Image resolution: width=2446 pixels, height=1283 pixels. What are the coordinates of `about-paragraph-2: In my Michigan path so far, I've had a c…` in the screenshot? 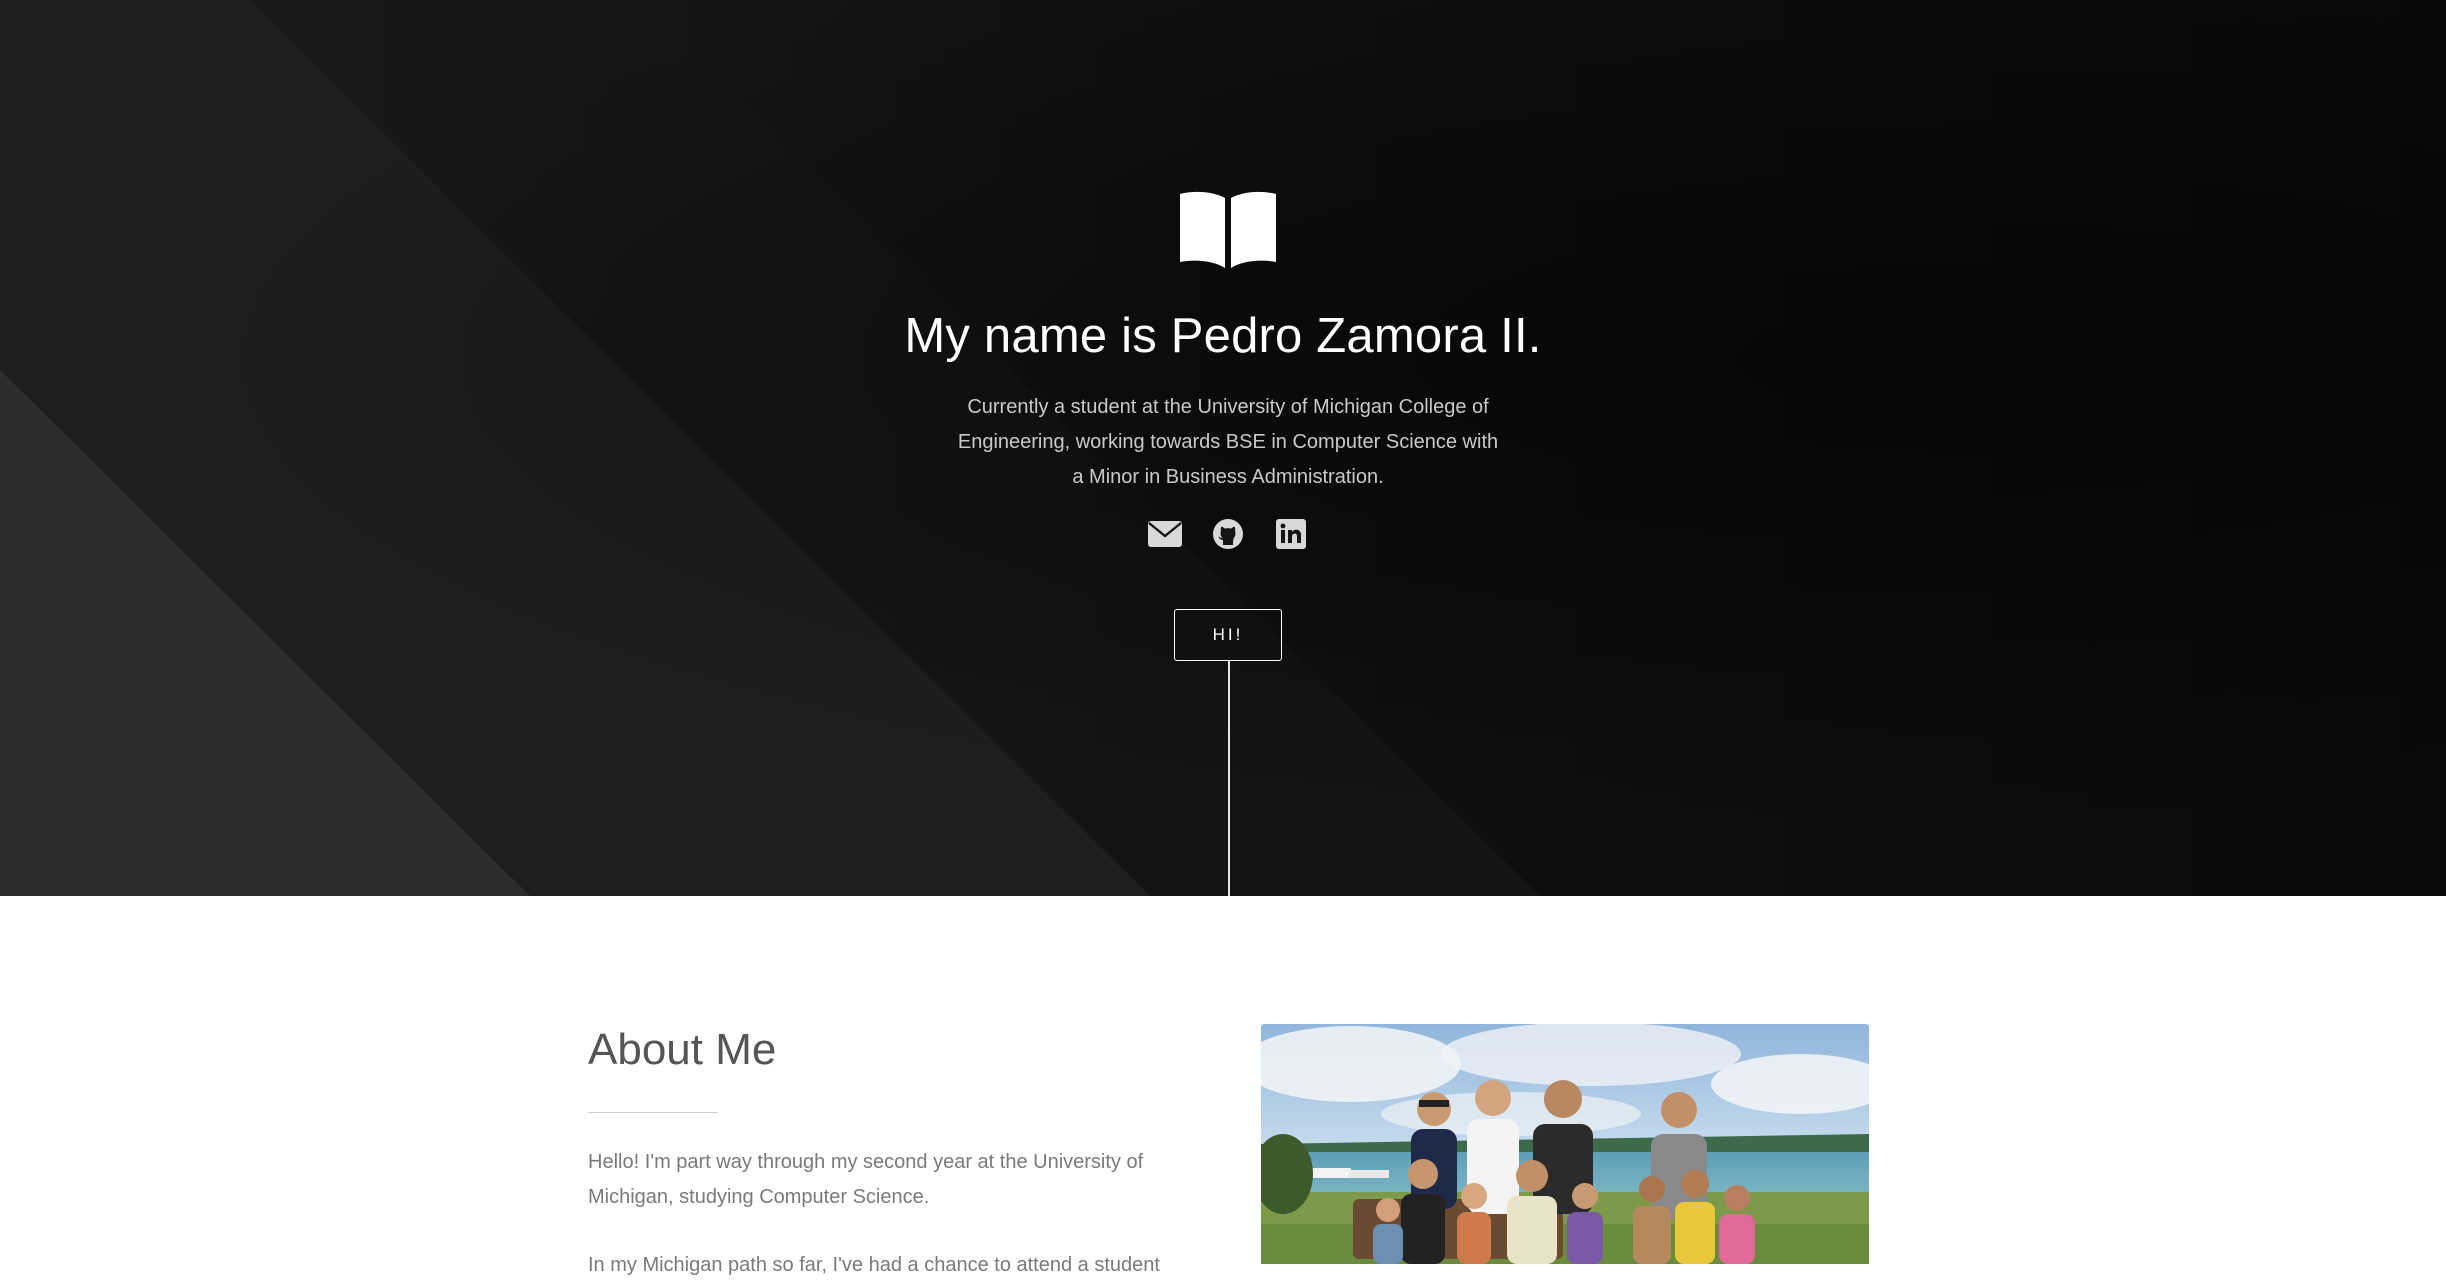 It's located at (874, 1265).